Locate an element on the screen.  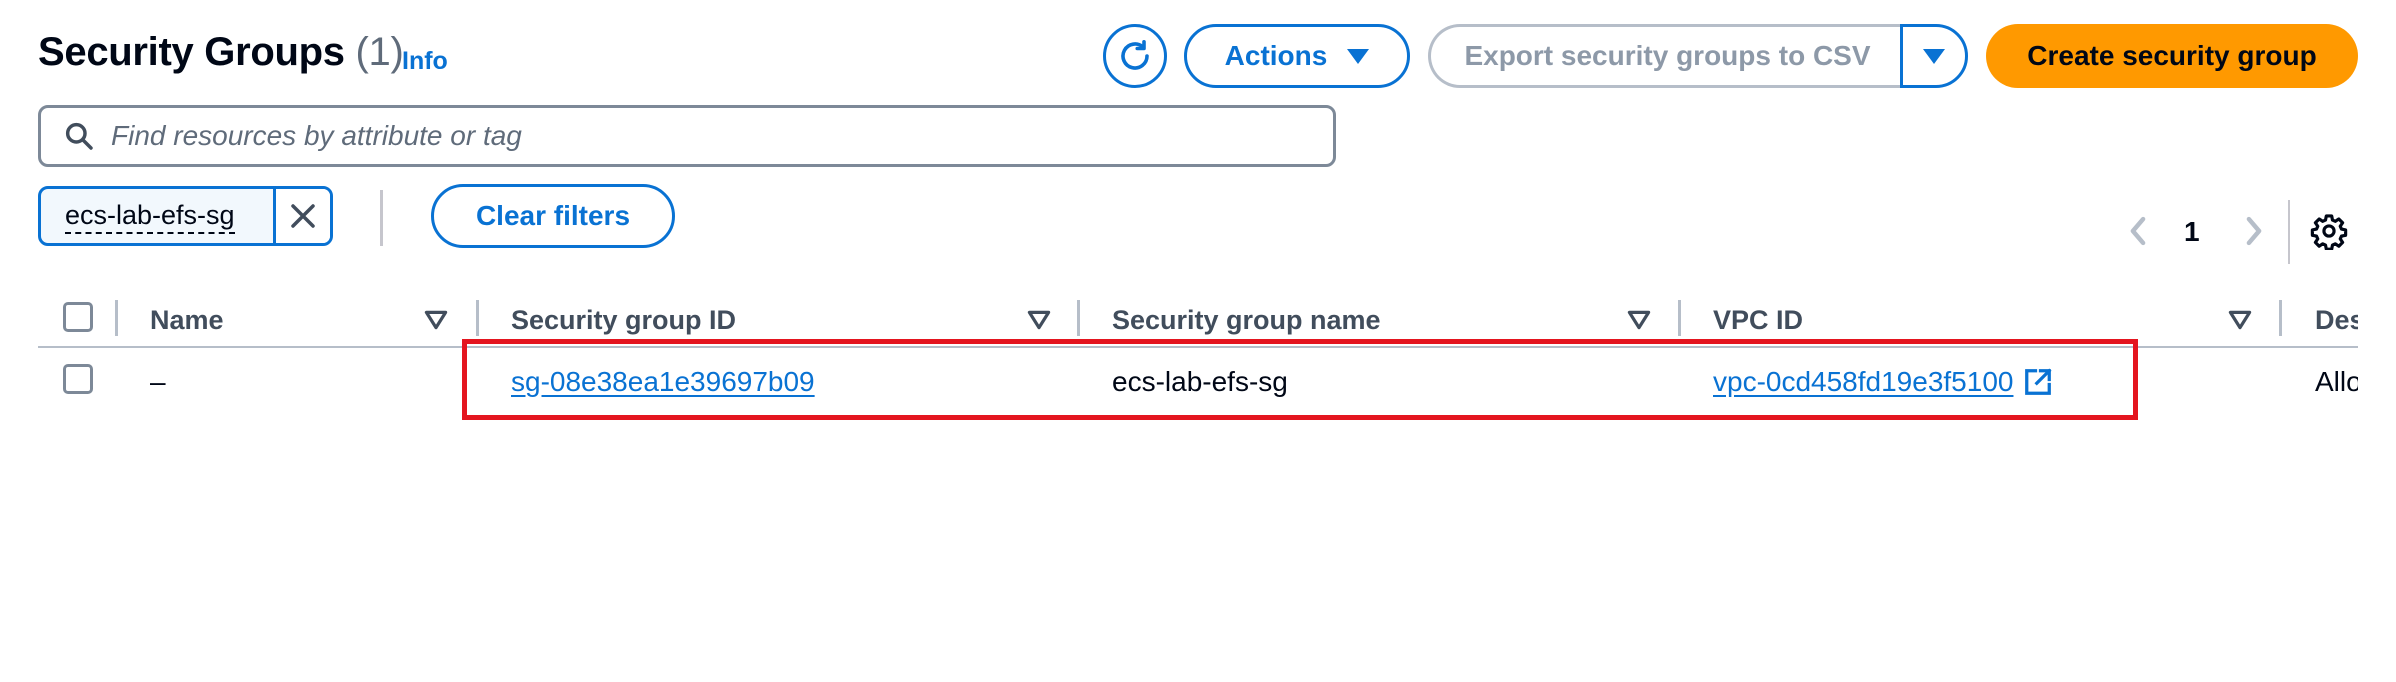
refresh-button is located at coordinates (1135, 56).